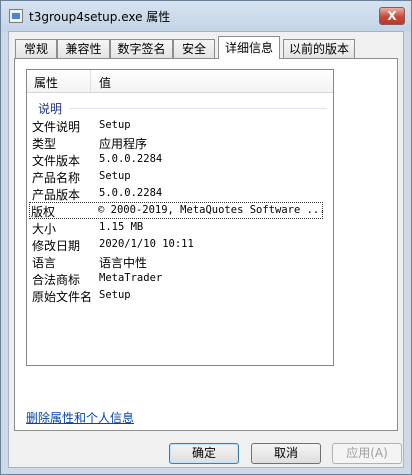 The height and width of the screenshot is (475, 412). What do you see at coordinates (90, 81) in the screenshot?
I see `column-divider` at bounding box center [90, 81].